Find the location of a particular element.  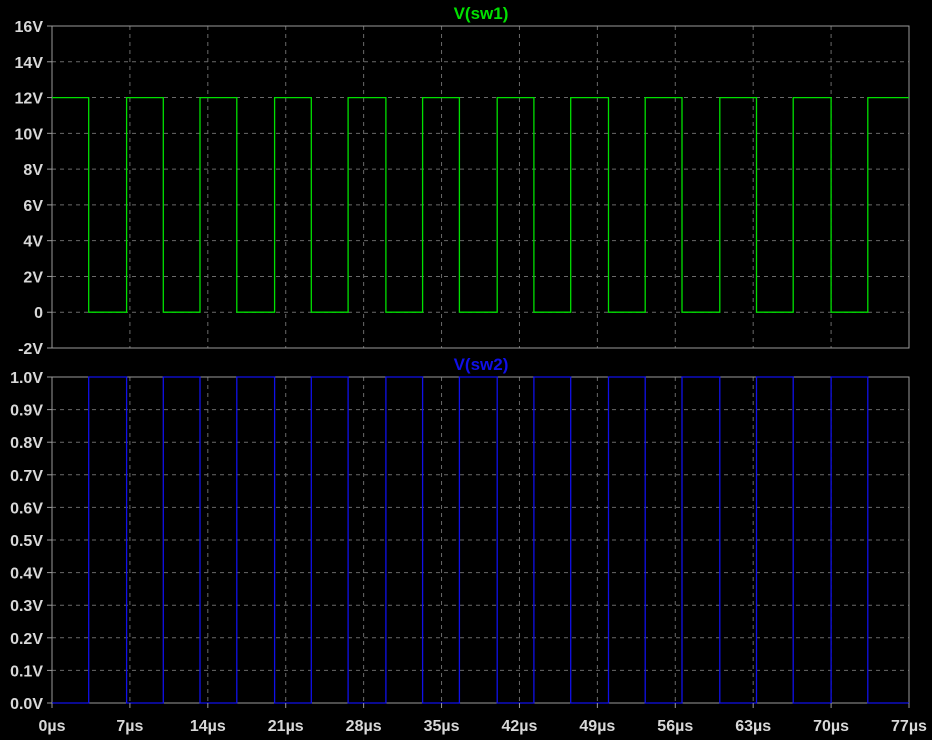

y-tick-label: 0.9V is located at coordinates (26, 411).